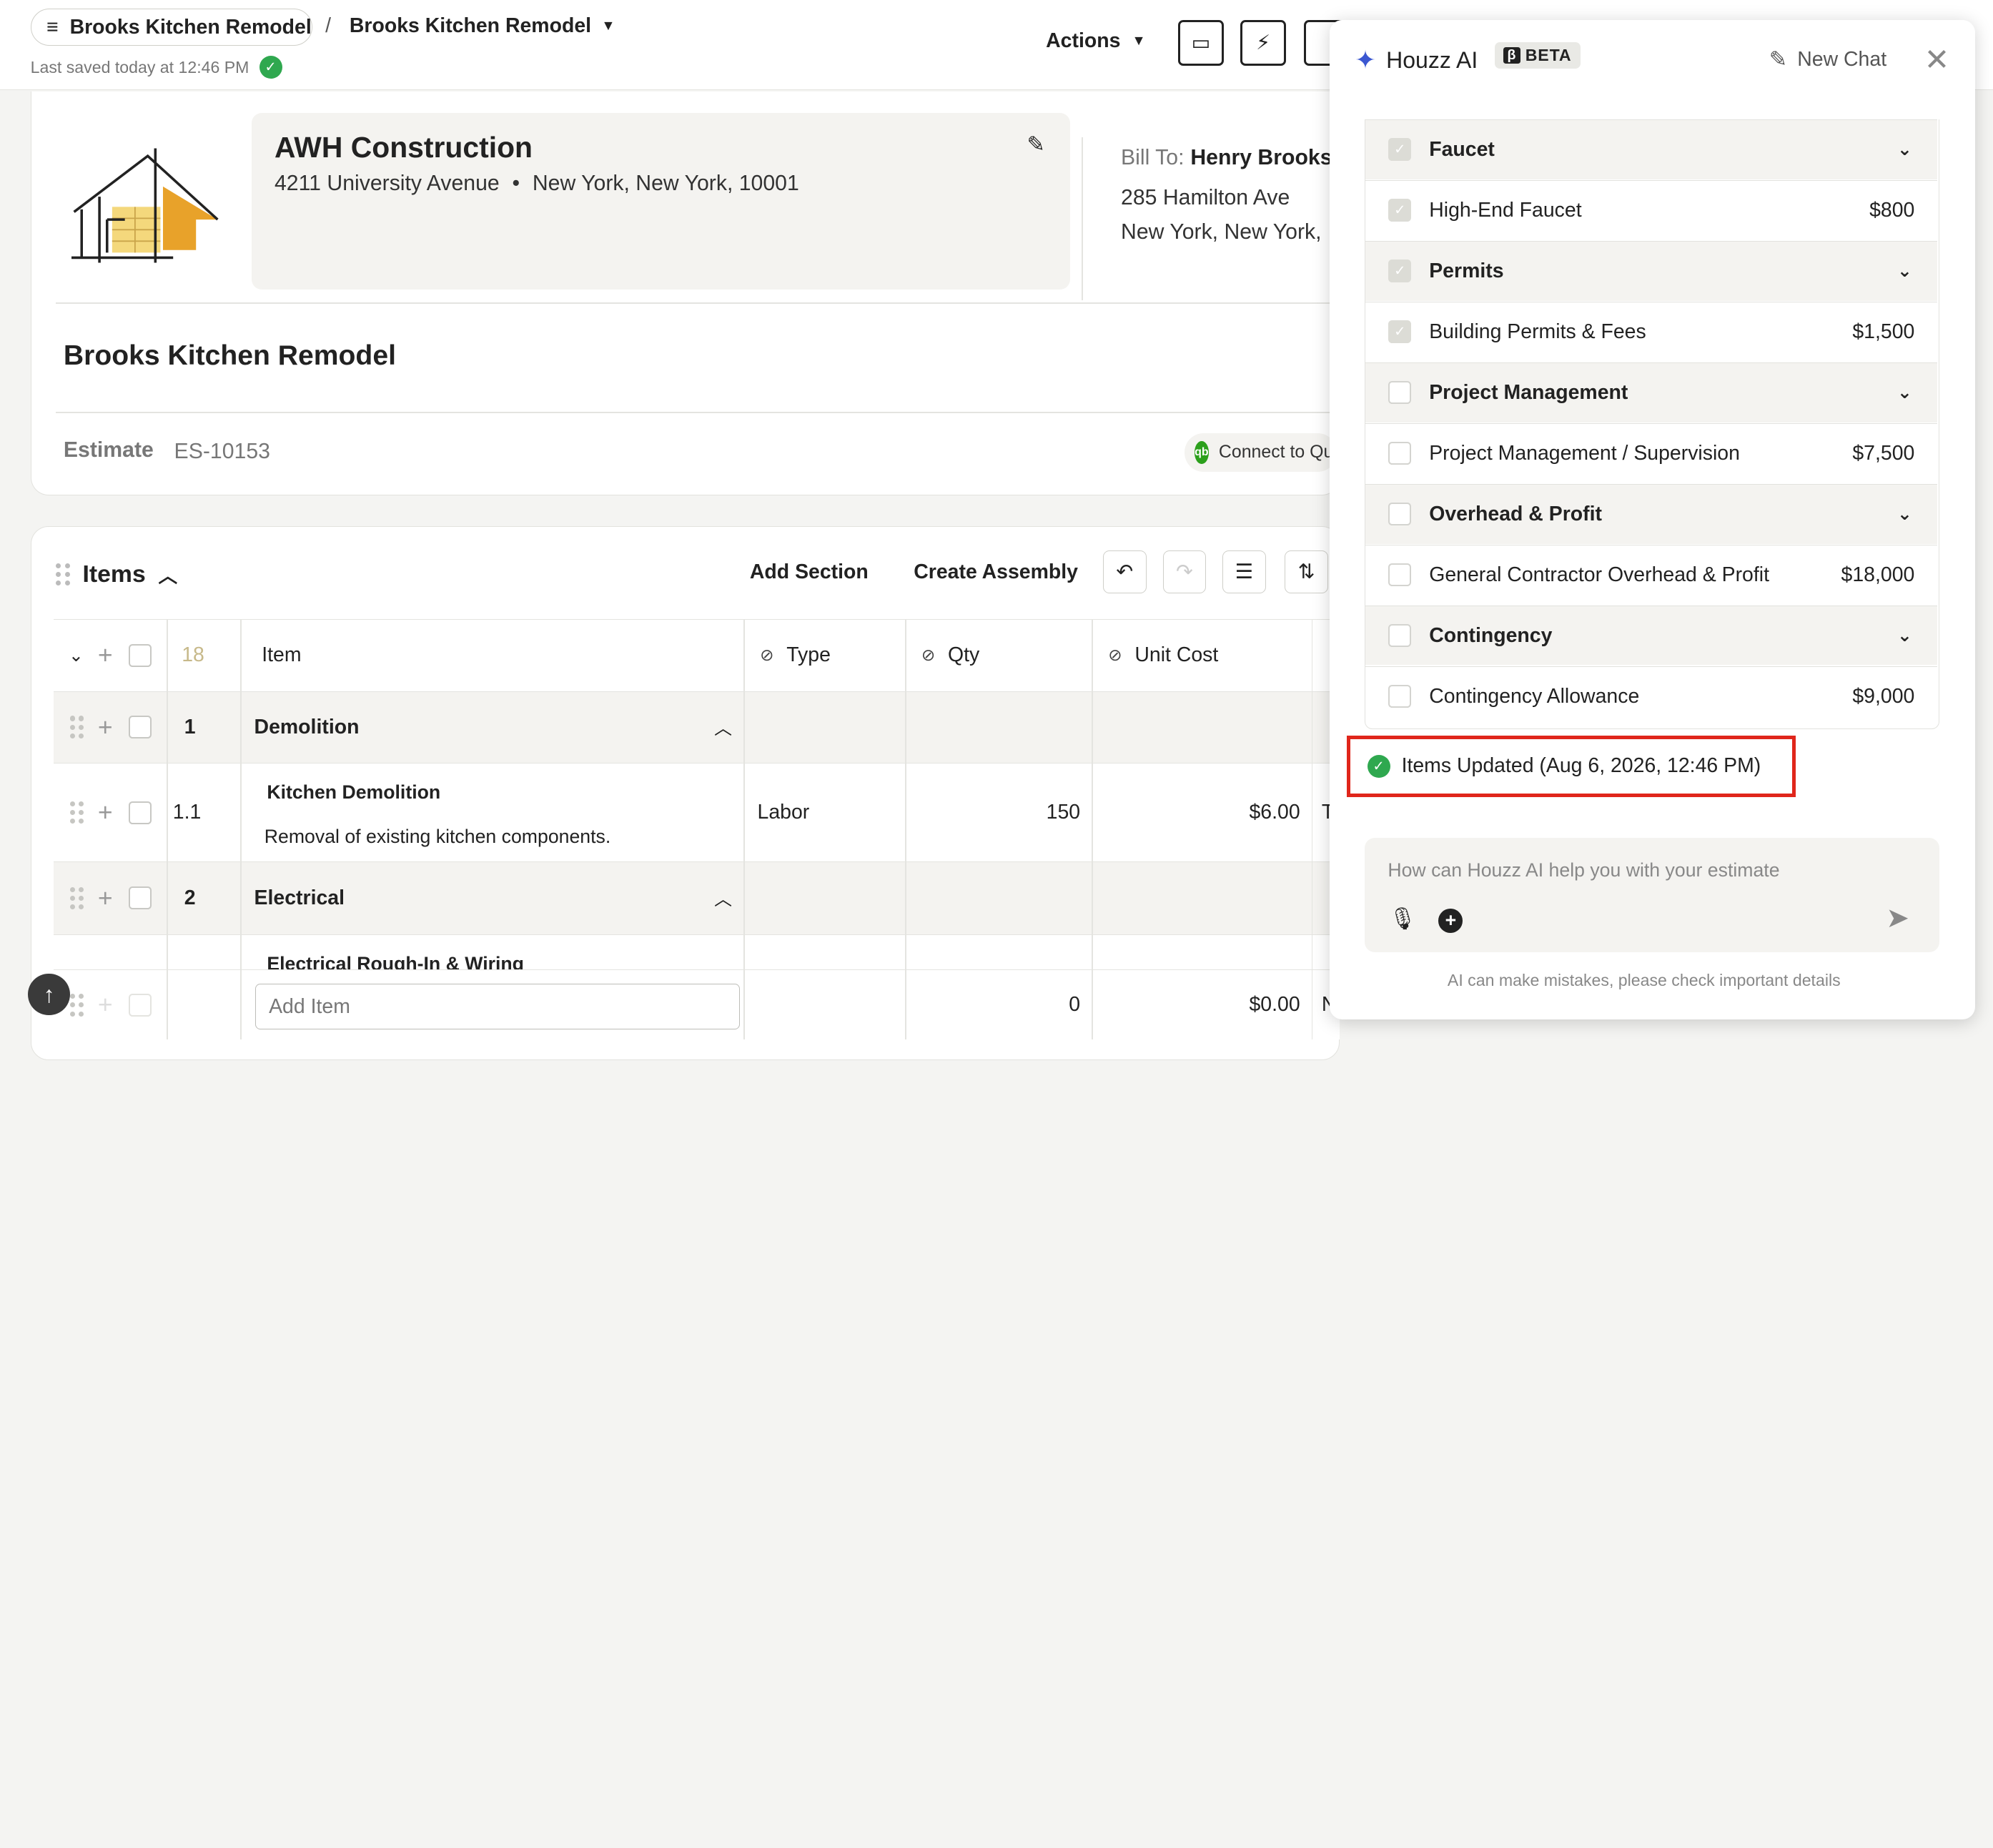  What do you see at coordinates (307, 727) in the screenshot?
I see `section-name: Demolition` at bounding box center [307, 727].